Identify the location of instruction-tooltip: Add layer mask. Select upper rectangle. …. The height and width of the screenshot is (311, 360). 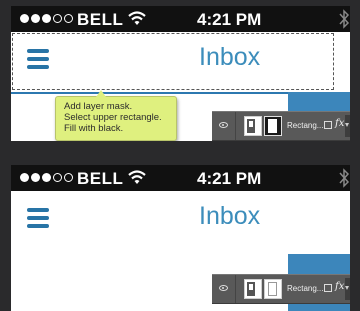
(116, 115).